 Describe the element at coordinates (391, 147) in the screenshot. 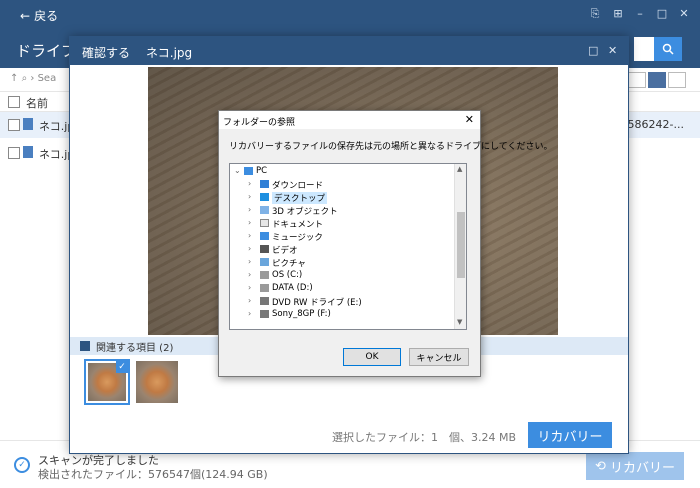

I see `folder-dialog-message: リカバリーするファイルの保存先は元の場所と異なるドライブにしてください。` at that location.